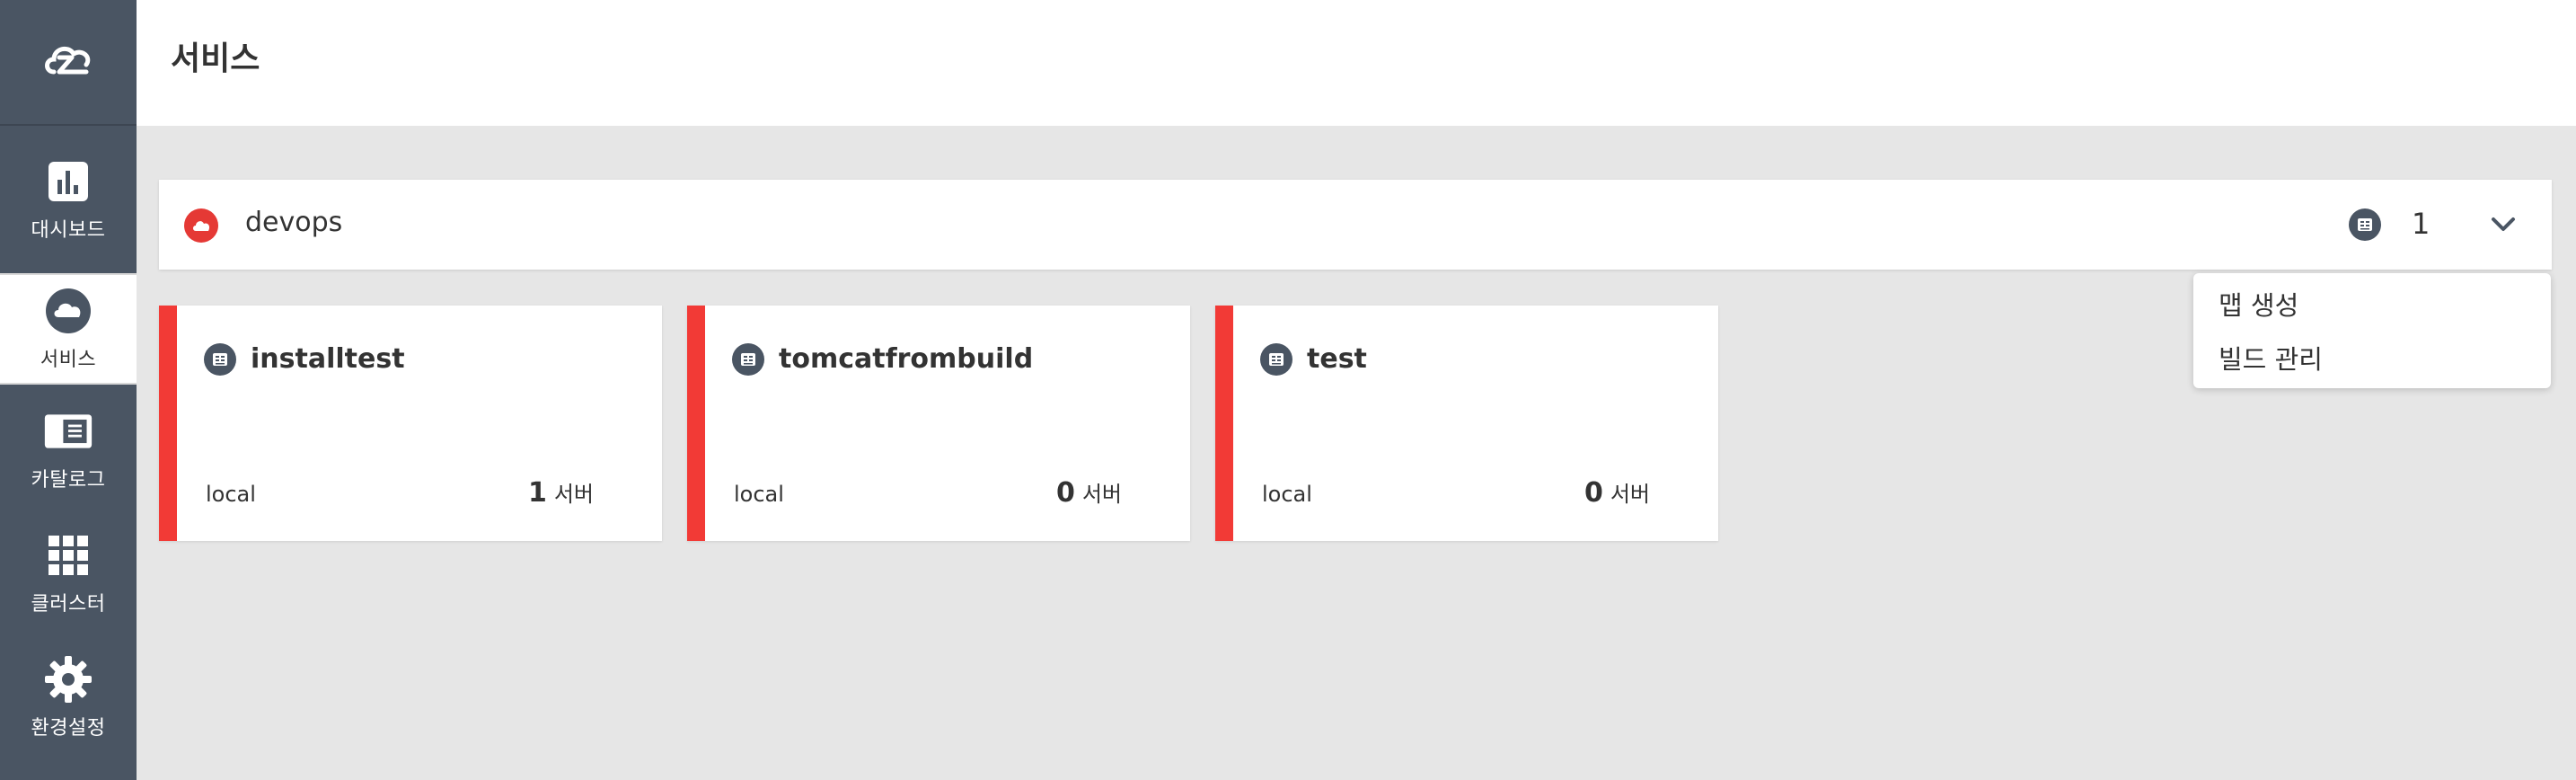 This screenshot has width=2576, height=780. Describe the element at coordinates (328, 359) in the screenshot. I see `card-title: installtest` at that location.